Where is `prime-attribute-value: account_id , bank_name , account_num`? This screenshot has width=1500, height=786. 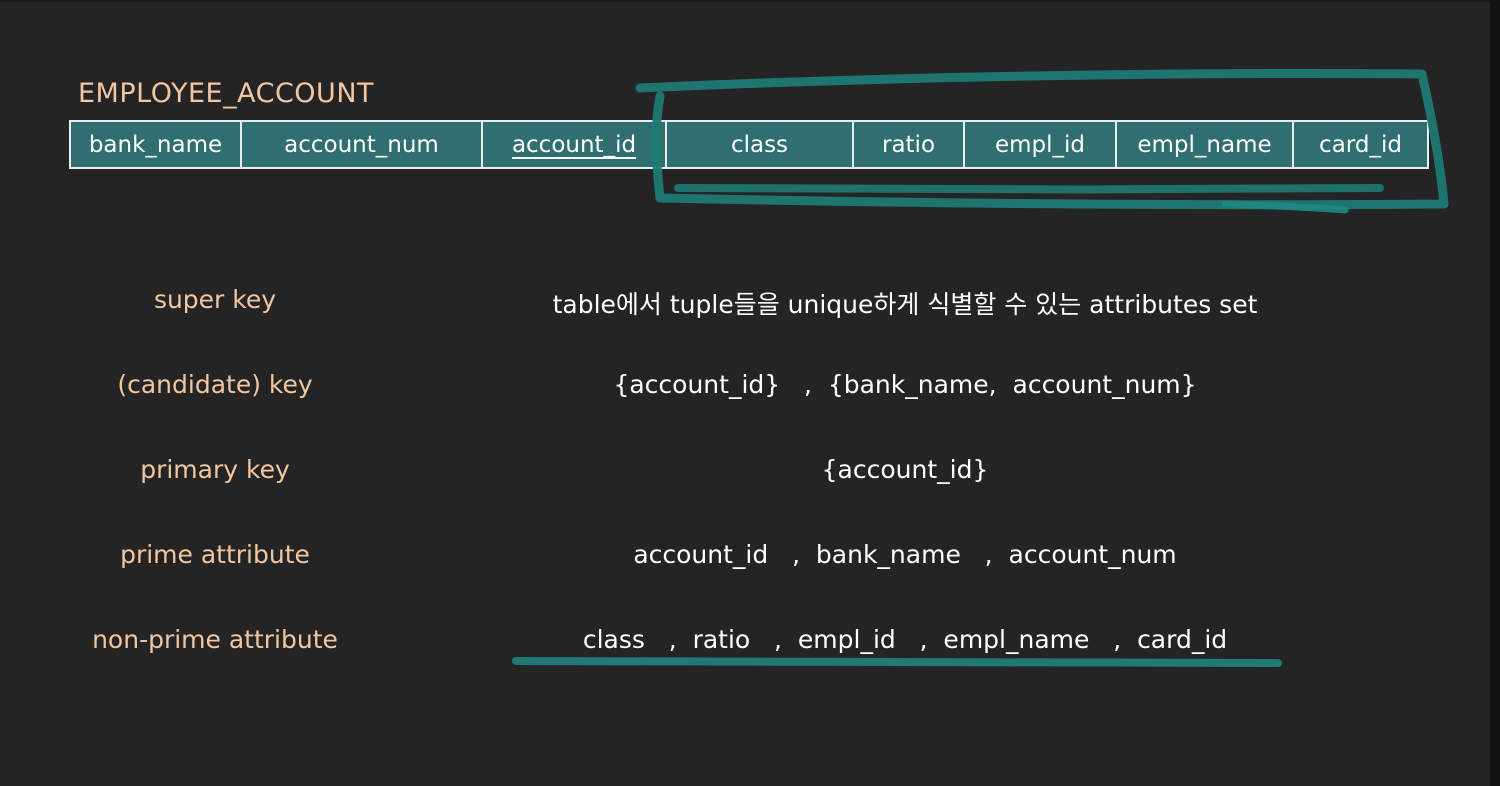 prime-attribute-value: account_id , bank_name , account_num is located at coordinates (905, 554).